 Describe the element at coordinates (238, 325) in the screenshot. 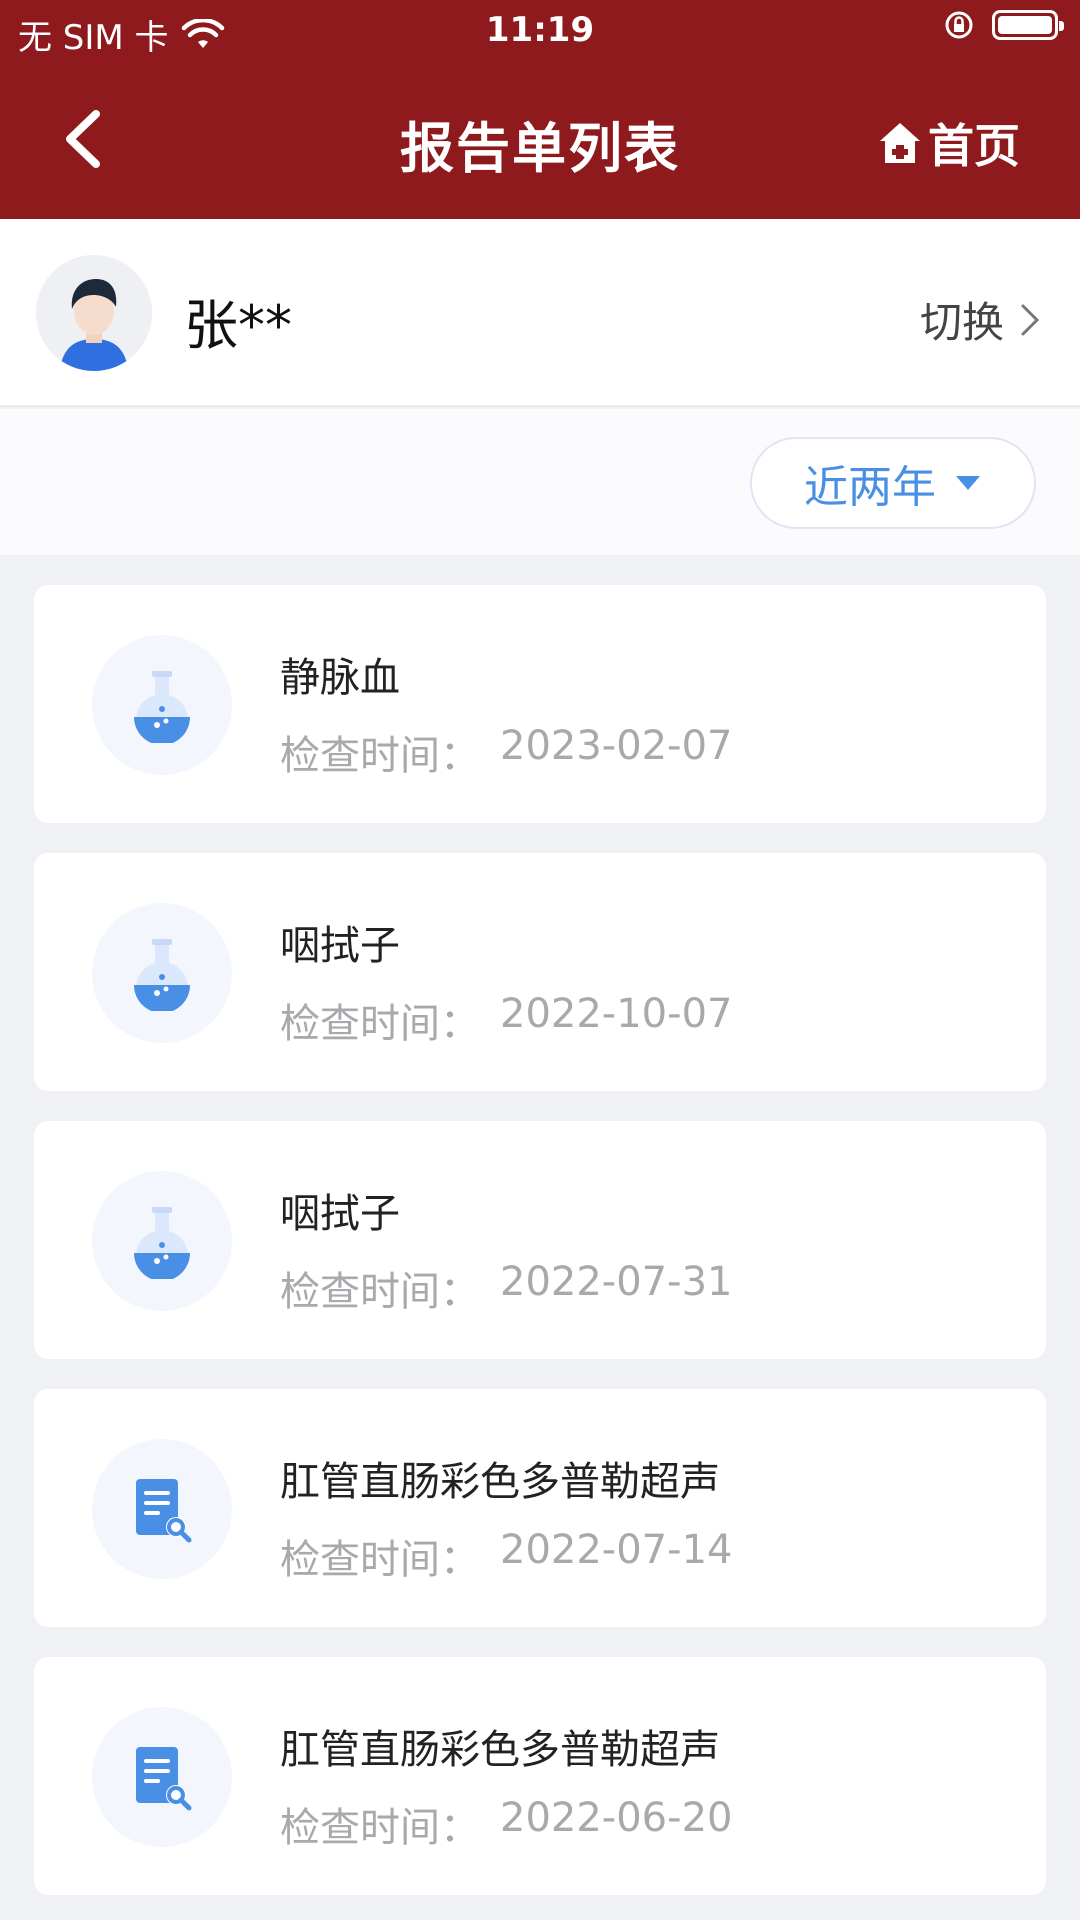

I see `patient-name: 张**` at that location.